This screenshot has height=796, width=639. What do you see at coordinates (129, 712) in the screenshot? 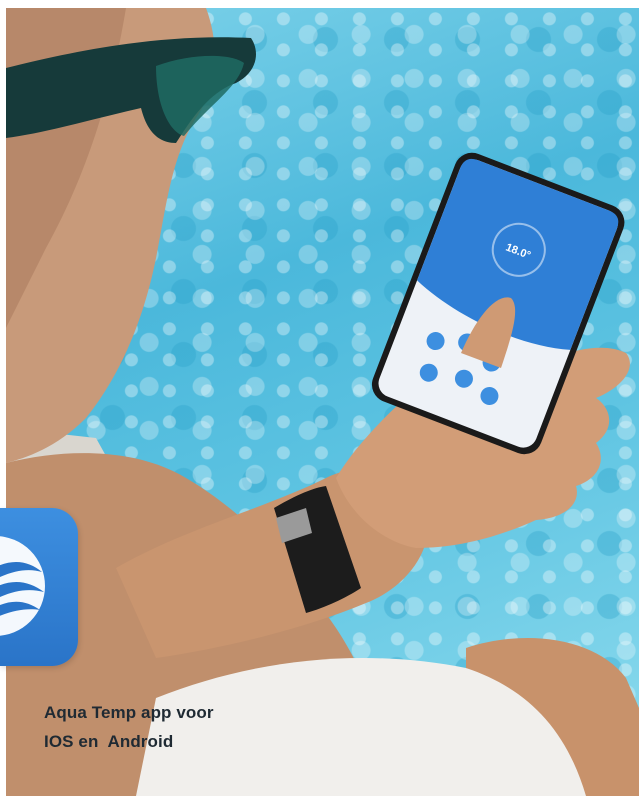
I see `caption-line-1: Aqua Temp app voor` at bounding box center [129, 712].